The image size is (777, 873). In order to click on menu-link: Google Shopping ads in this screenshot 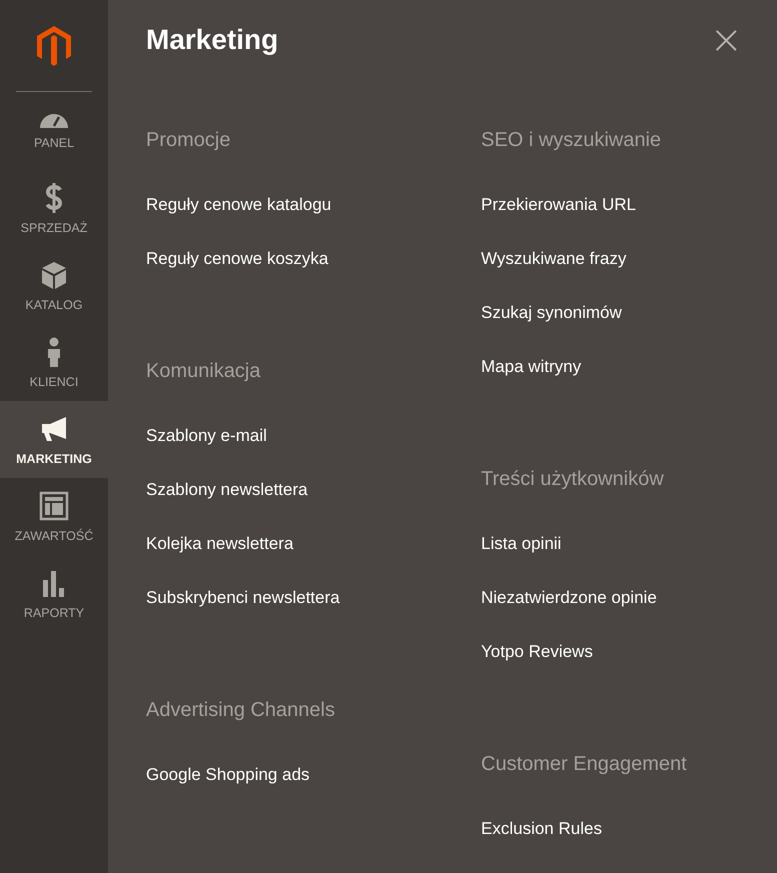, I will do `click(313, 775)`.